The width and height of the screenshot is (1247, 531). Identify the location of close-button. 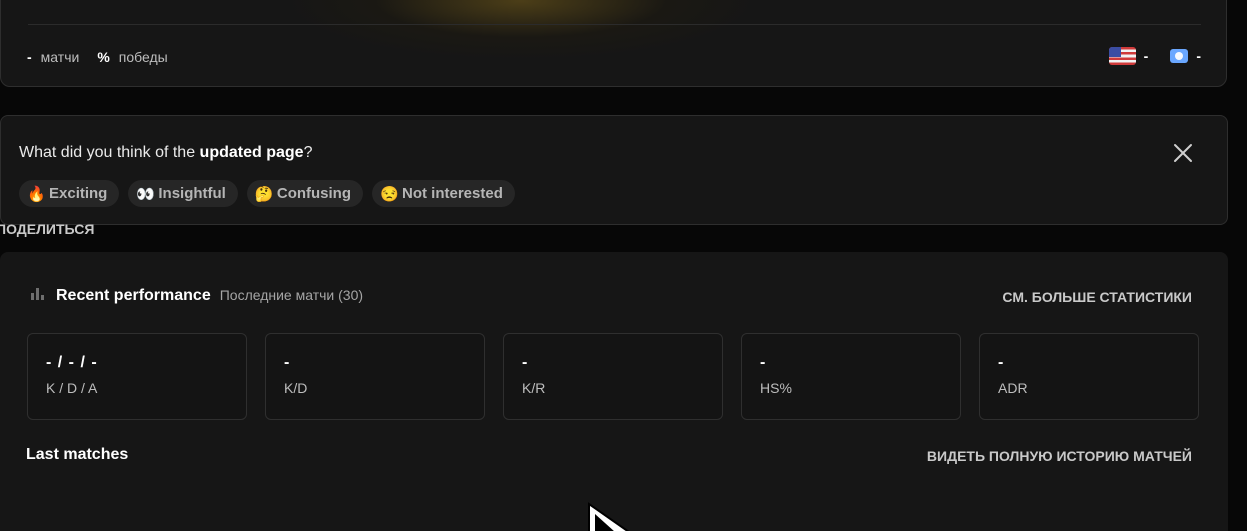
(1183, 153).